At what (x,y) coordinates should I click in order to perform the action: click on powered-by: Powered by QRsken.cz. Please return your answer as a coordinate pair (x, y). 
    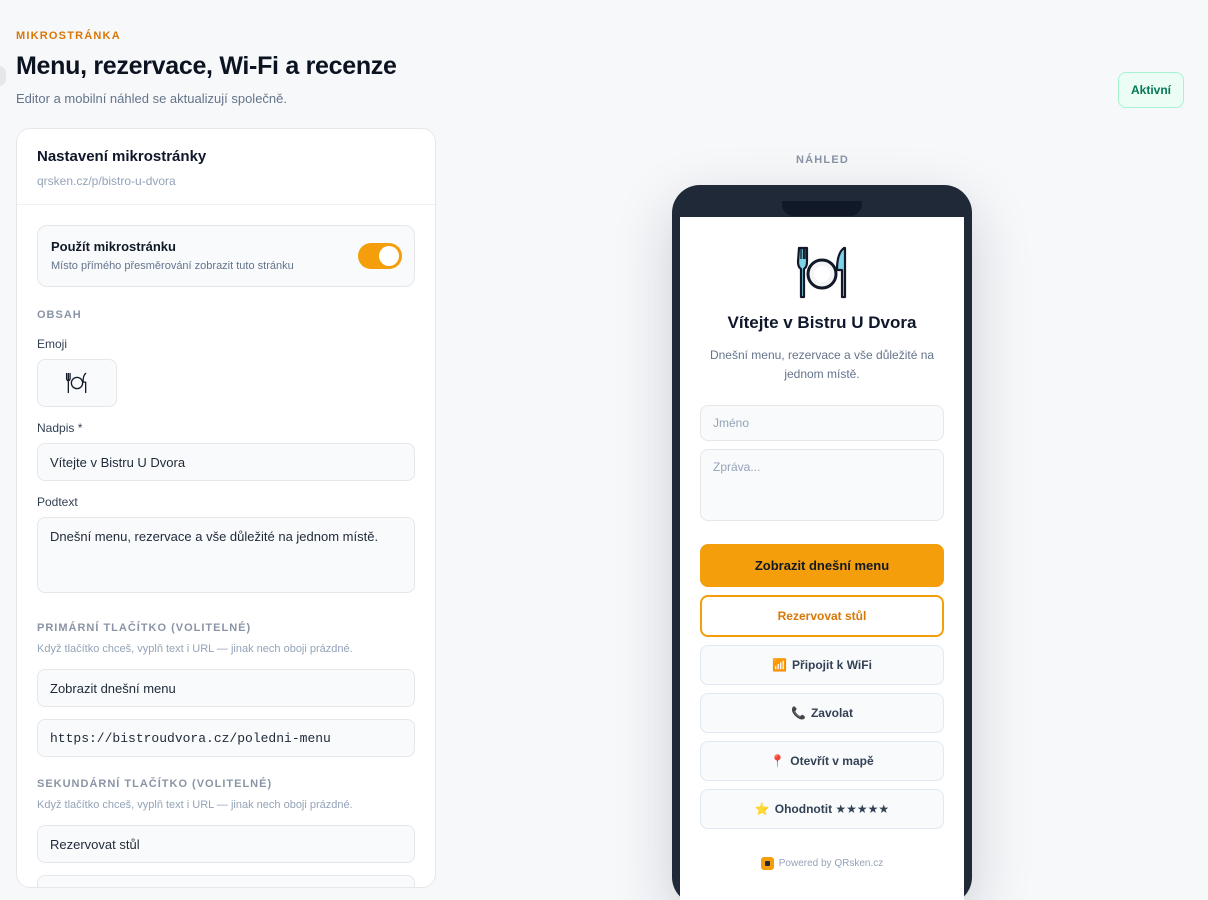
    Looking at the image, I should click on (822, 863).